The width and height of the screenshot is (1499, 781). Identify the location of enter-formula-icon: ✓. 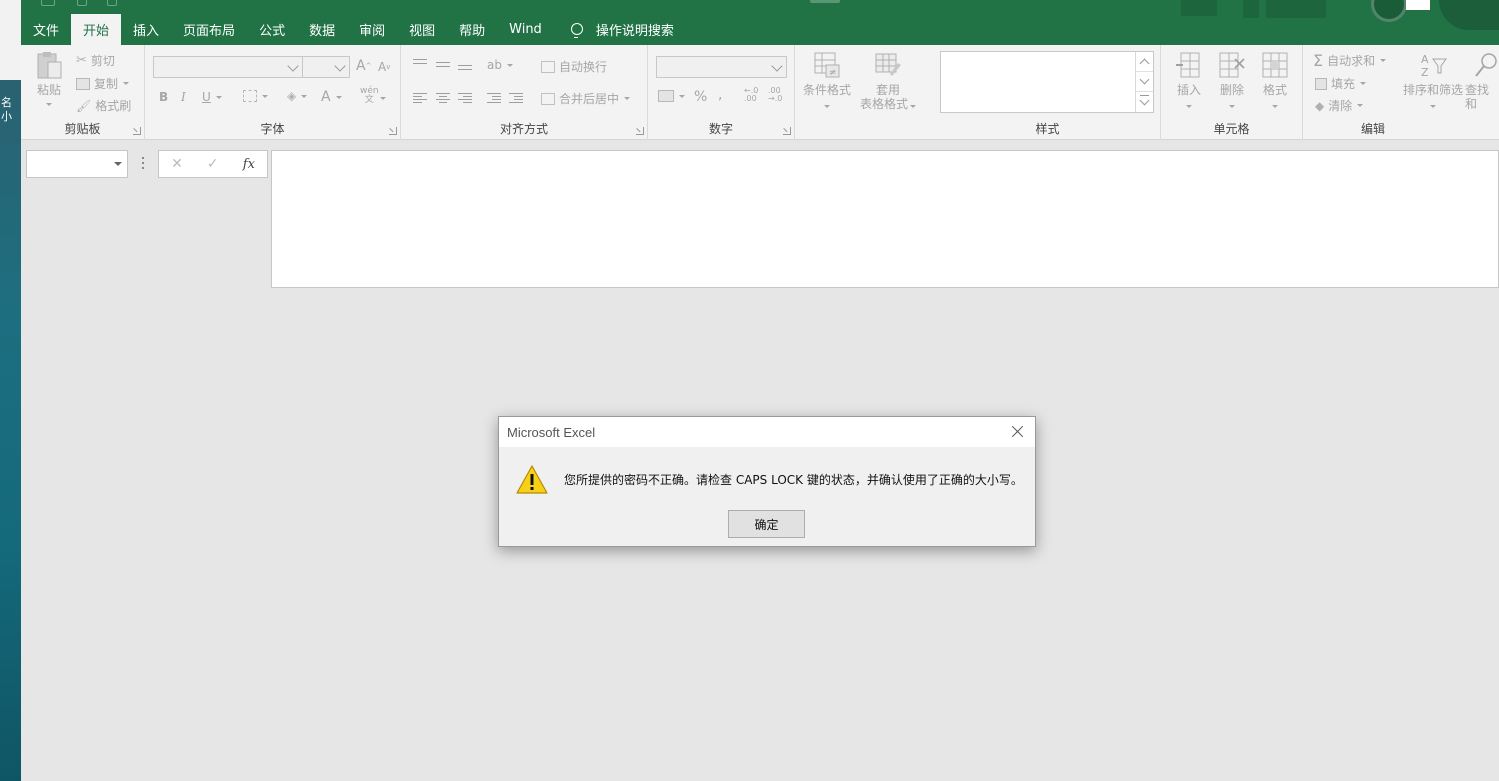
(213, 164).